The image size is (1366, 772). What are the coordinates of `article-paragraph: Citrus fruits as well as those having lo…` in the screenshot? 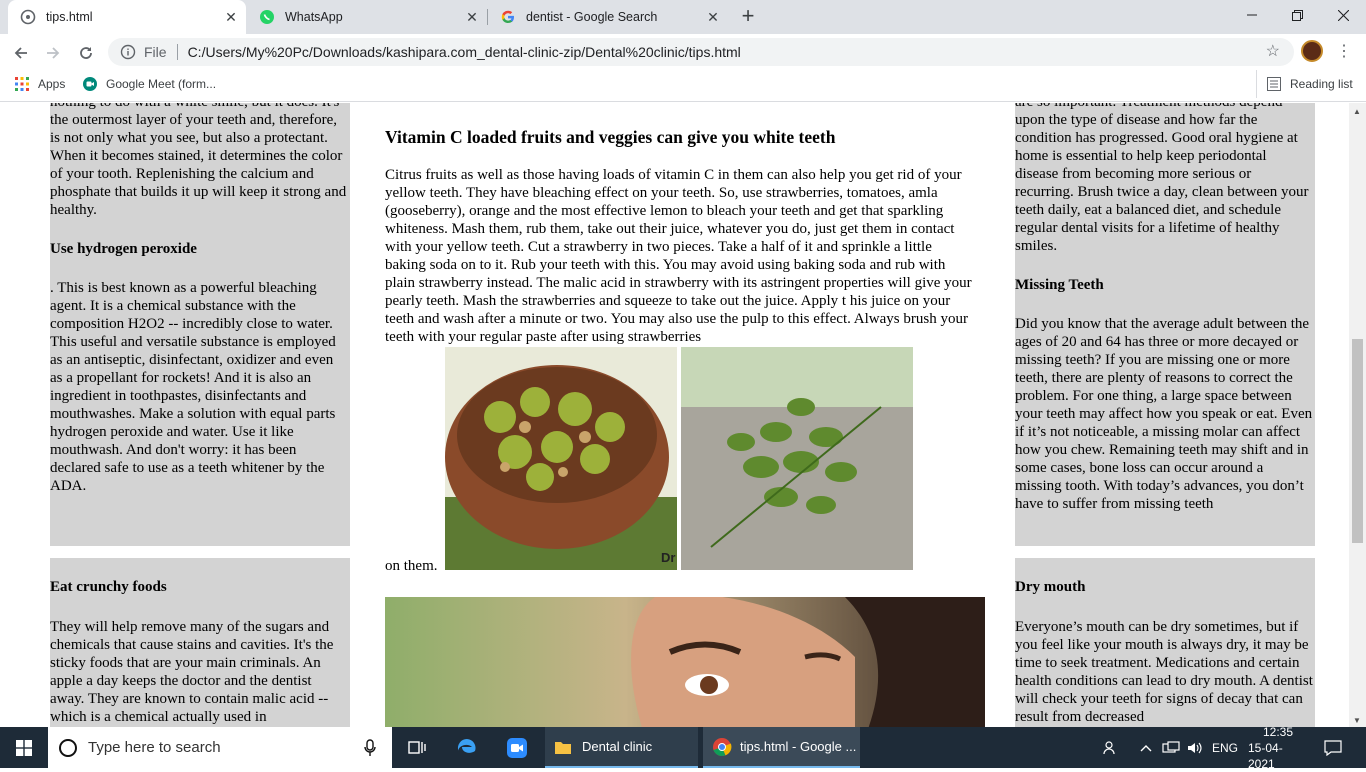 It's located at (678, 256).